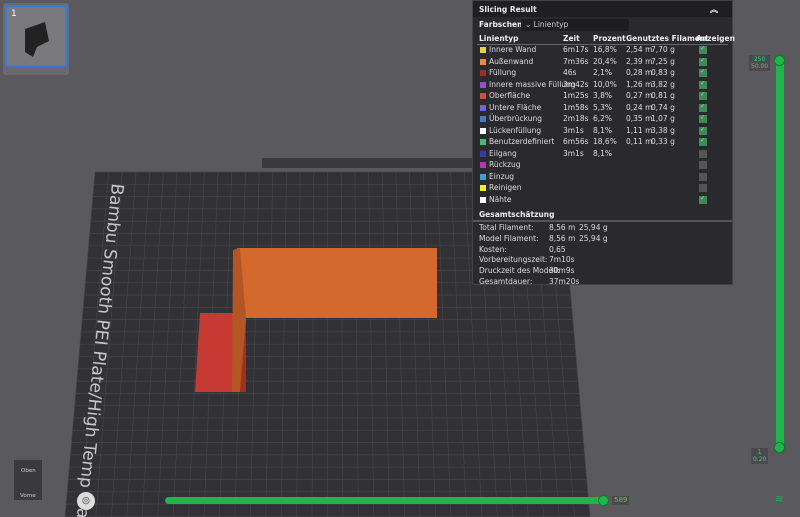 The image size is (800, 517). What do you see at coordinates (639, 72) in the screenshot?
I see `length: 0,28 m` at bounding box center [639, 72].